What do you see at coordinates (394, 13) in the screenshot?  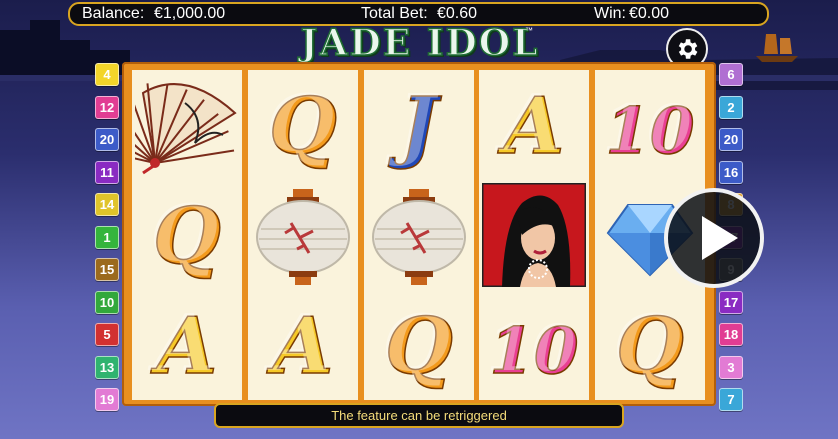 I see `total-bet-label: Total Bet:` at bounding box center [394, 13].